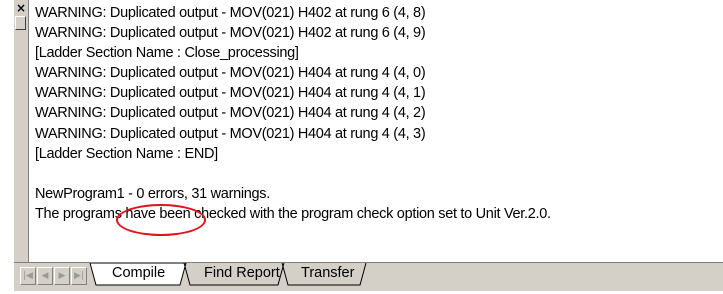 The image size is (723, 294). Describe the element at coordinates (20, 23) in the screenshot. I see `split-handle` at that location.